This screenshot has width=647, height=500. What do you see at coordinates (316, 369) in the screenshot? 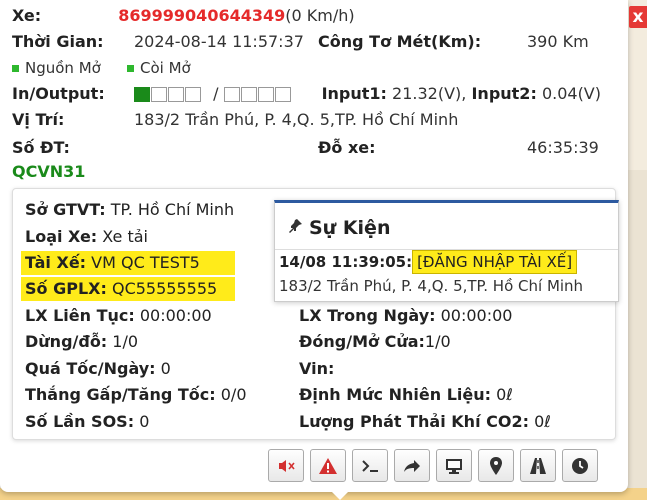
I see `vin-row: Vin:` at bounding box center [316, 369].